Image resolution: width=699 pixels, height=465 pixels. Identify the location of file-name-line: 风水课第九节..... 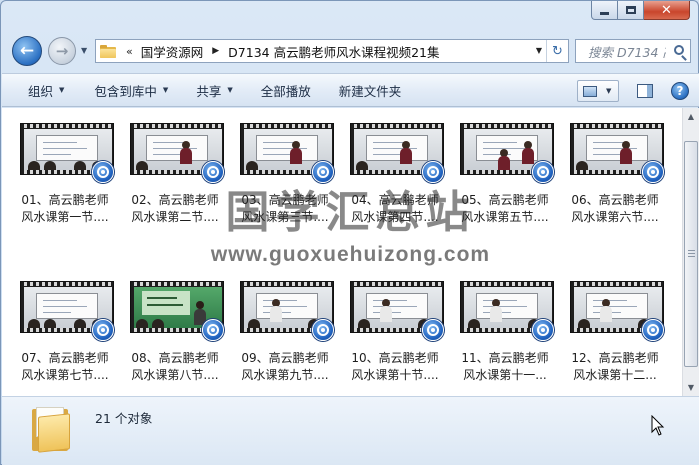
(285, 375).